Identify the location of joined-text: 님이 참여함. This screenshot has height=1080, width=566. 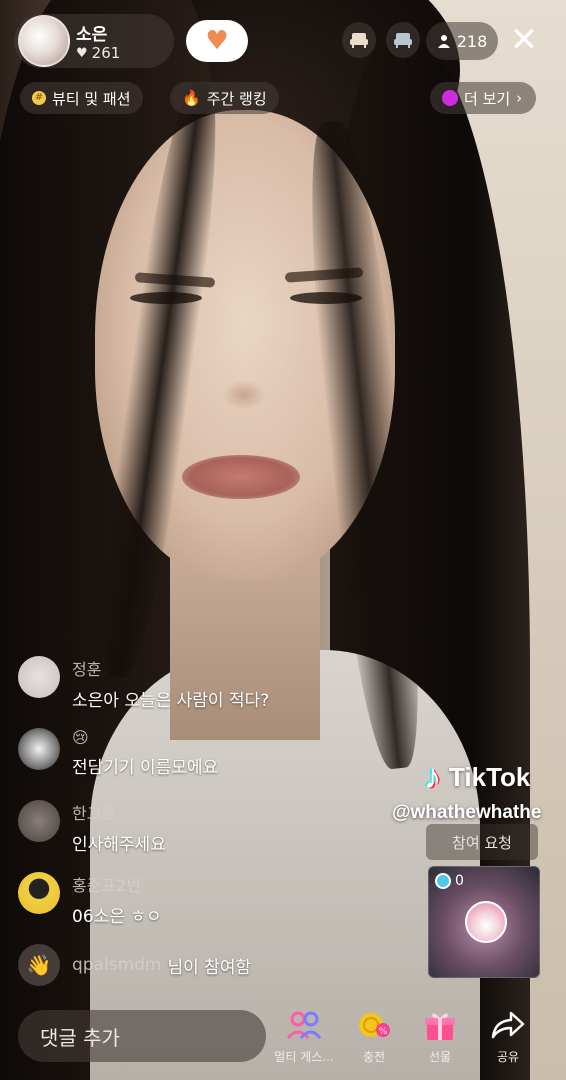
(209, 967).